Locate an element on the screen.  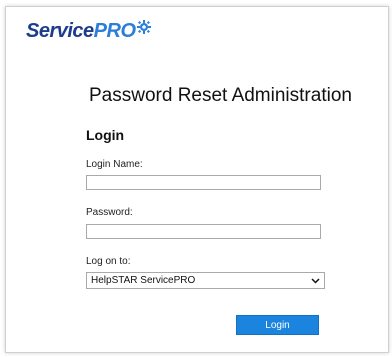
gear-icon is located at coordinates (143, 28).